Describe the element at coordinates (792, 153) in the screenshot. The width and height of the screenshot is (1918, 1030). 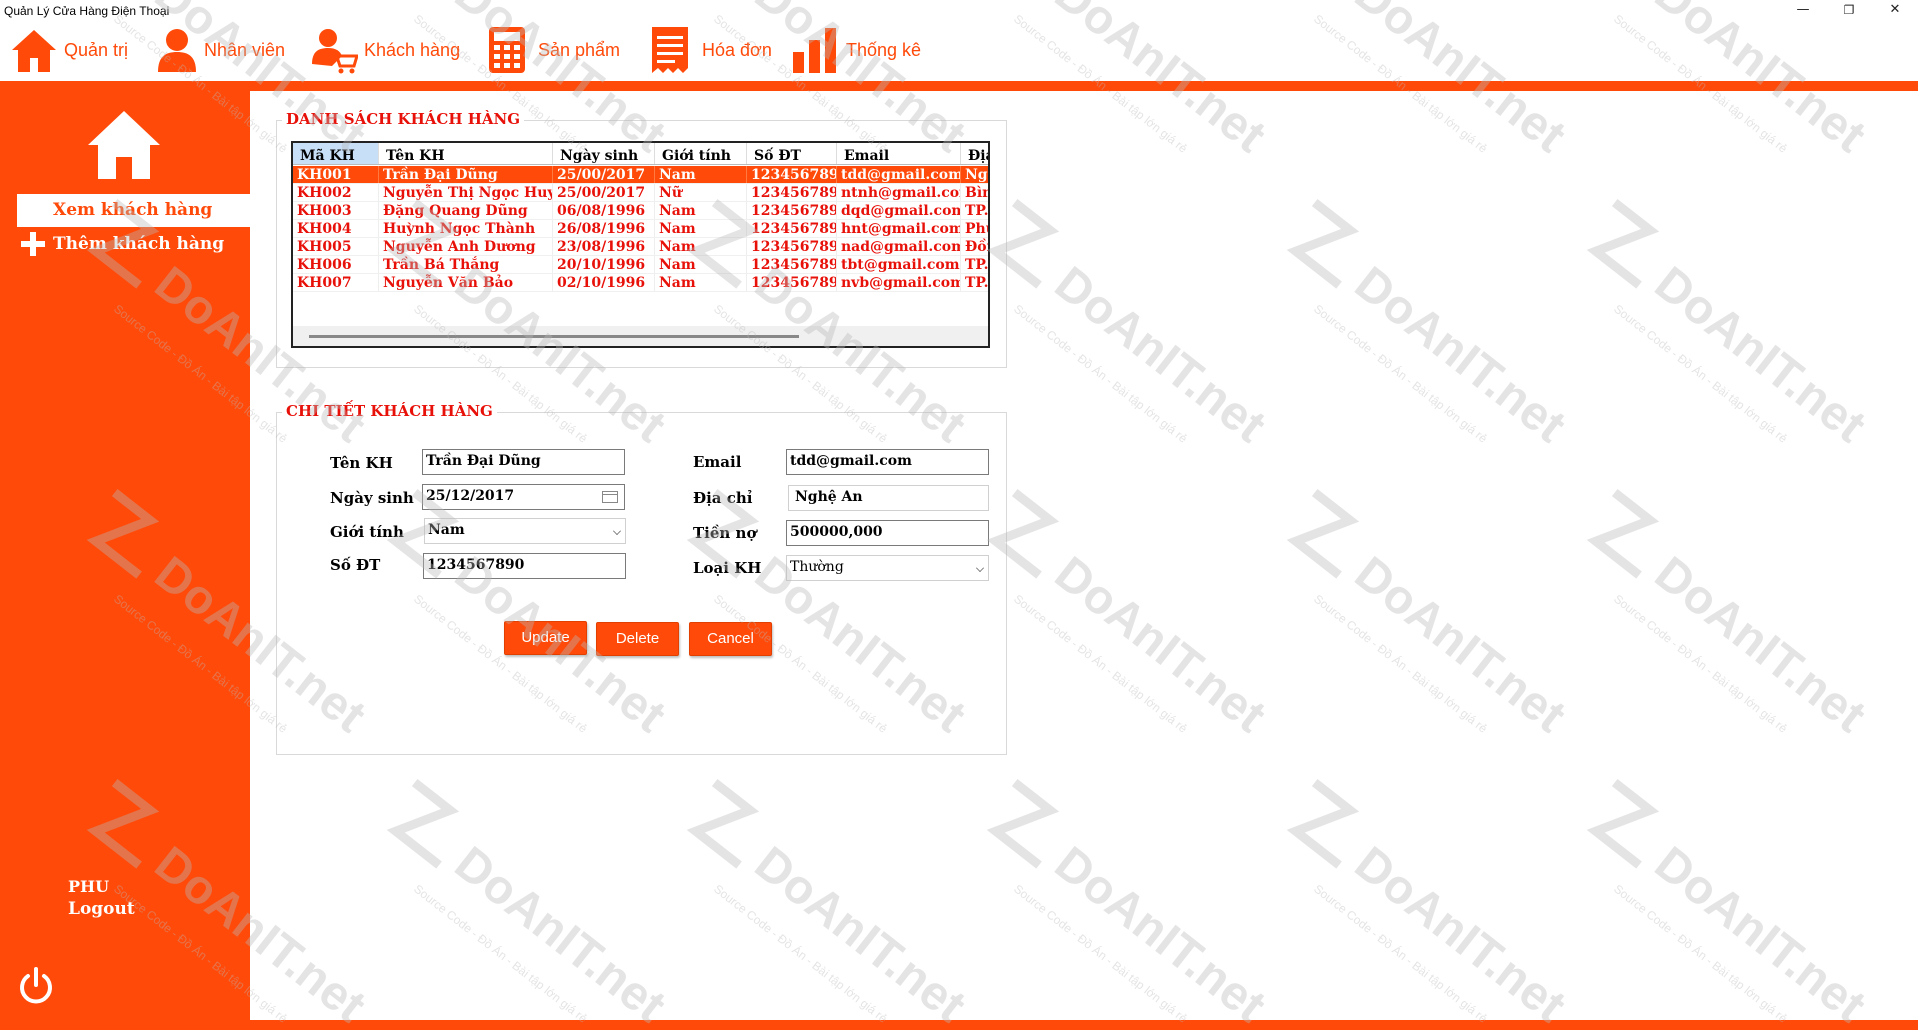
I see `column-header-so-dt: Số ĐT` at that location.